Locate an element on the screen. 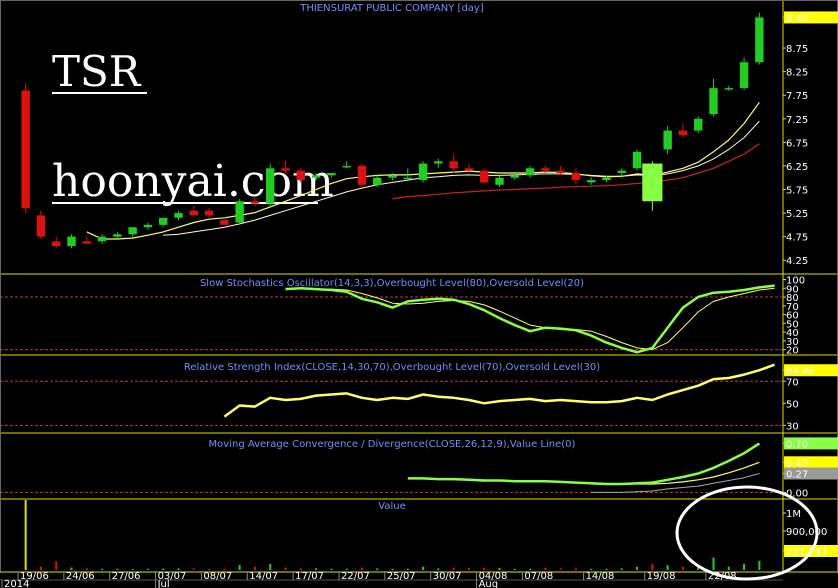 This screenshot has width=838, height=588. rsi-tick-label: 30 is located at coordinates (792, 426).